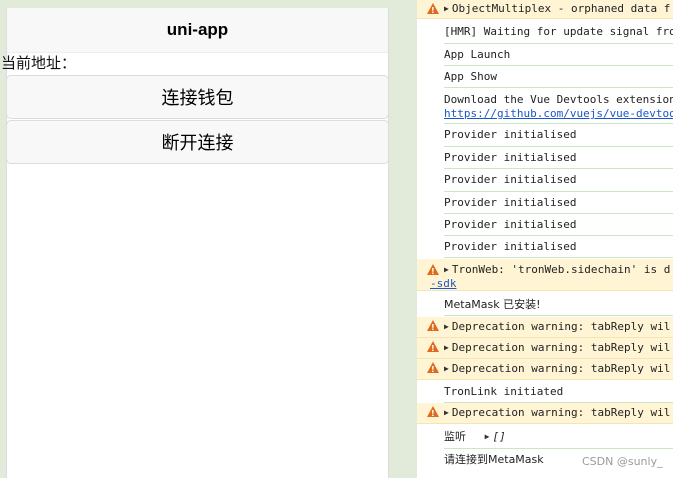 Image resolution: width=673 pixels, height=478 pixels. Describe the element at coordinates (545, 9) in the screenshot. I see `console-warning-row: ▶ObjectMultiplex - orphaned data f` at that location.